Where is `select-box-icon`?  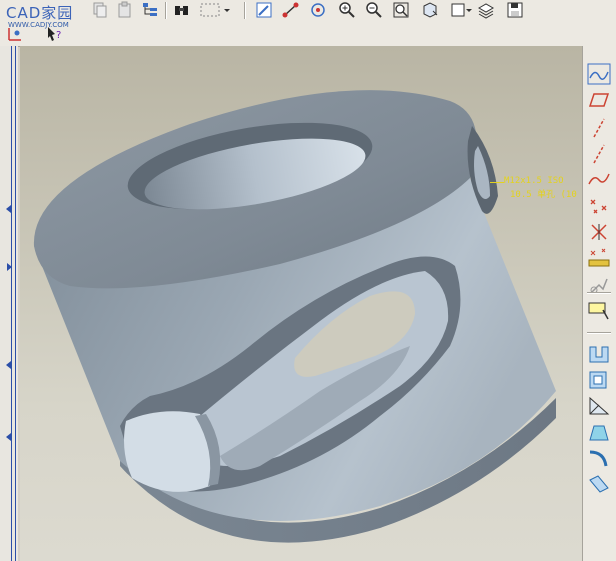
select-box-icon is located at coordinates (216, 10).